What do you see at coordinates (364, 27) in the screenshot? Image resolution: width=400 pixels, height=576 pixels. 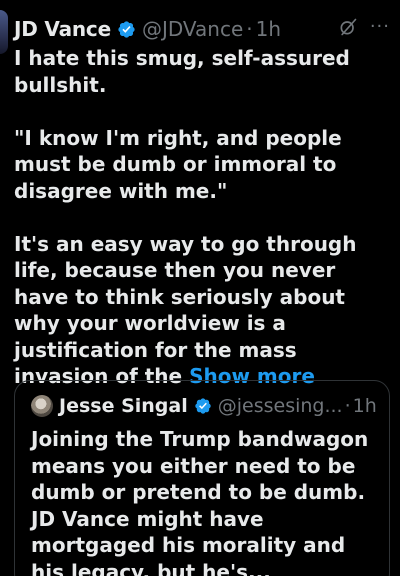 I see `header-actions: ···` at bounding box center [364, 27].